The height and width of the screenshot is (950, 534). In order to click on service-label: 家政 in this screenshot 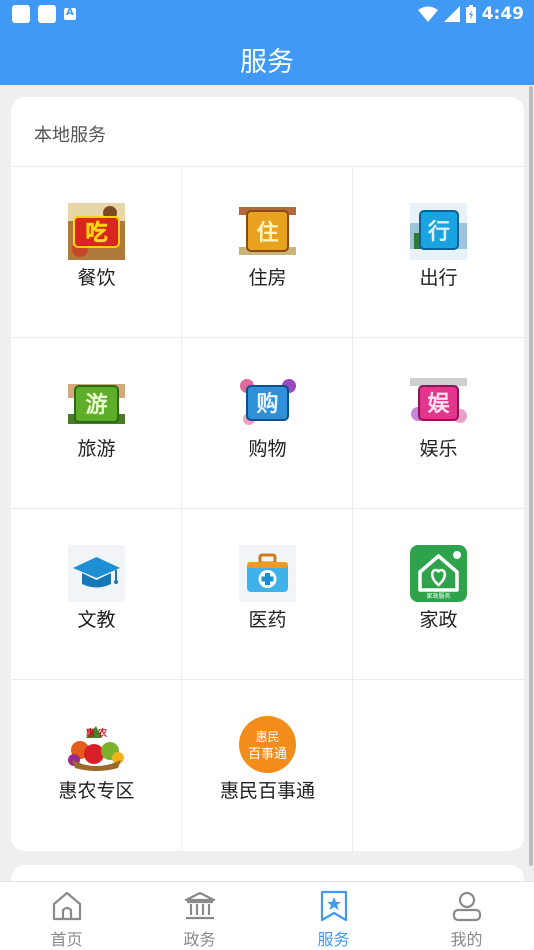, I will do `click(438, 620)`.